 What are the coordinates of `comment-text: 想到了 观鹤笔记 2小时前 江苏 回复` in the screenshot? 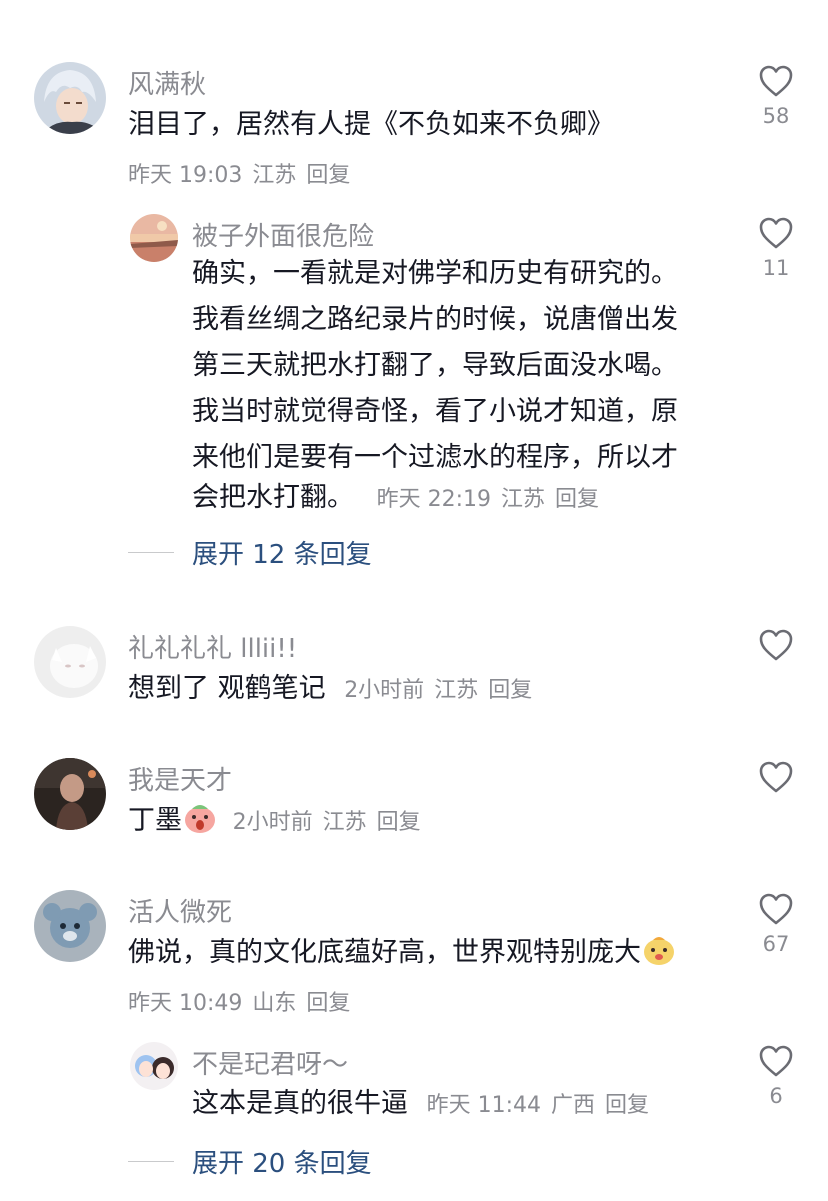 It's located at (335, 690).